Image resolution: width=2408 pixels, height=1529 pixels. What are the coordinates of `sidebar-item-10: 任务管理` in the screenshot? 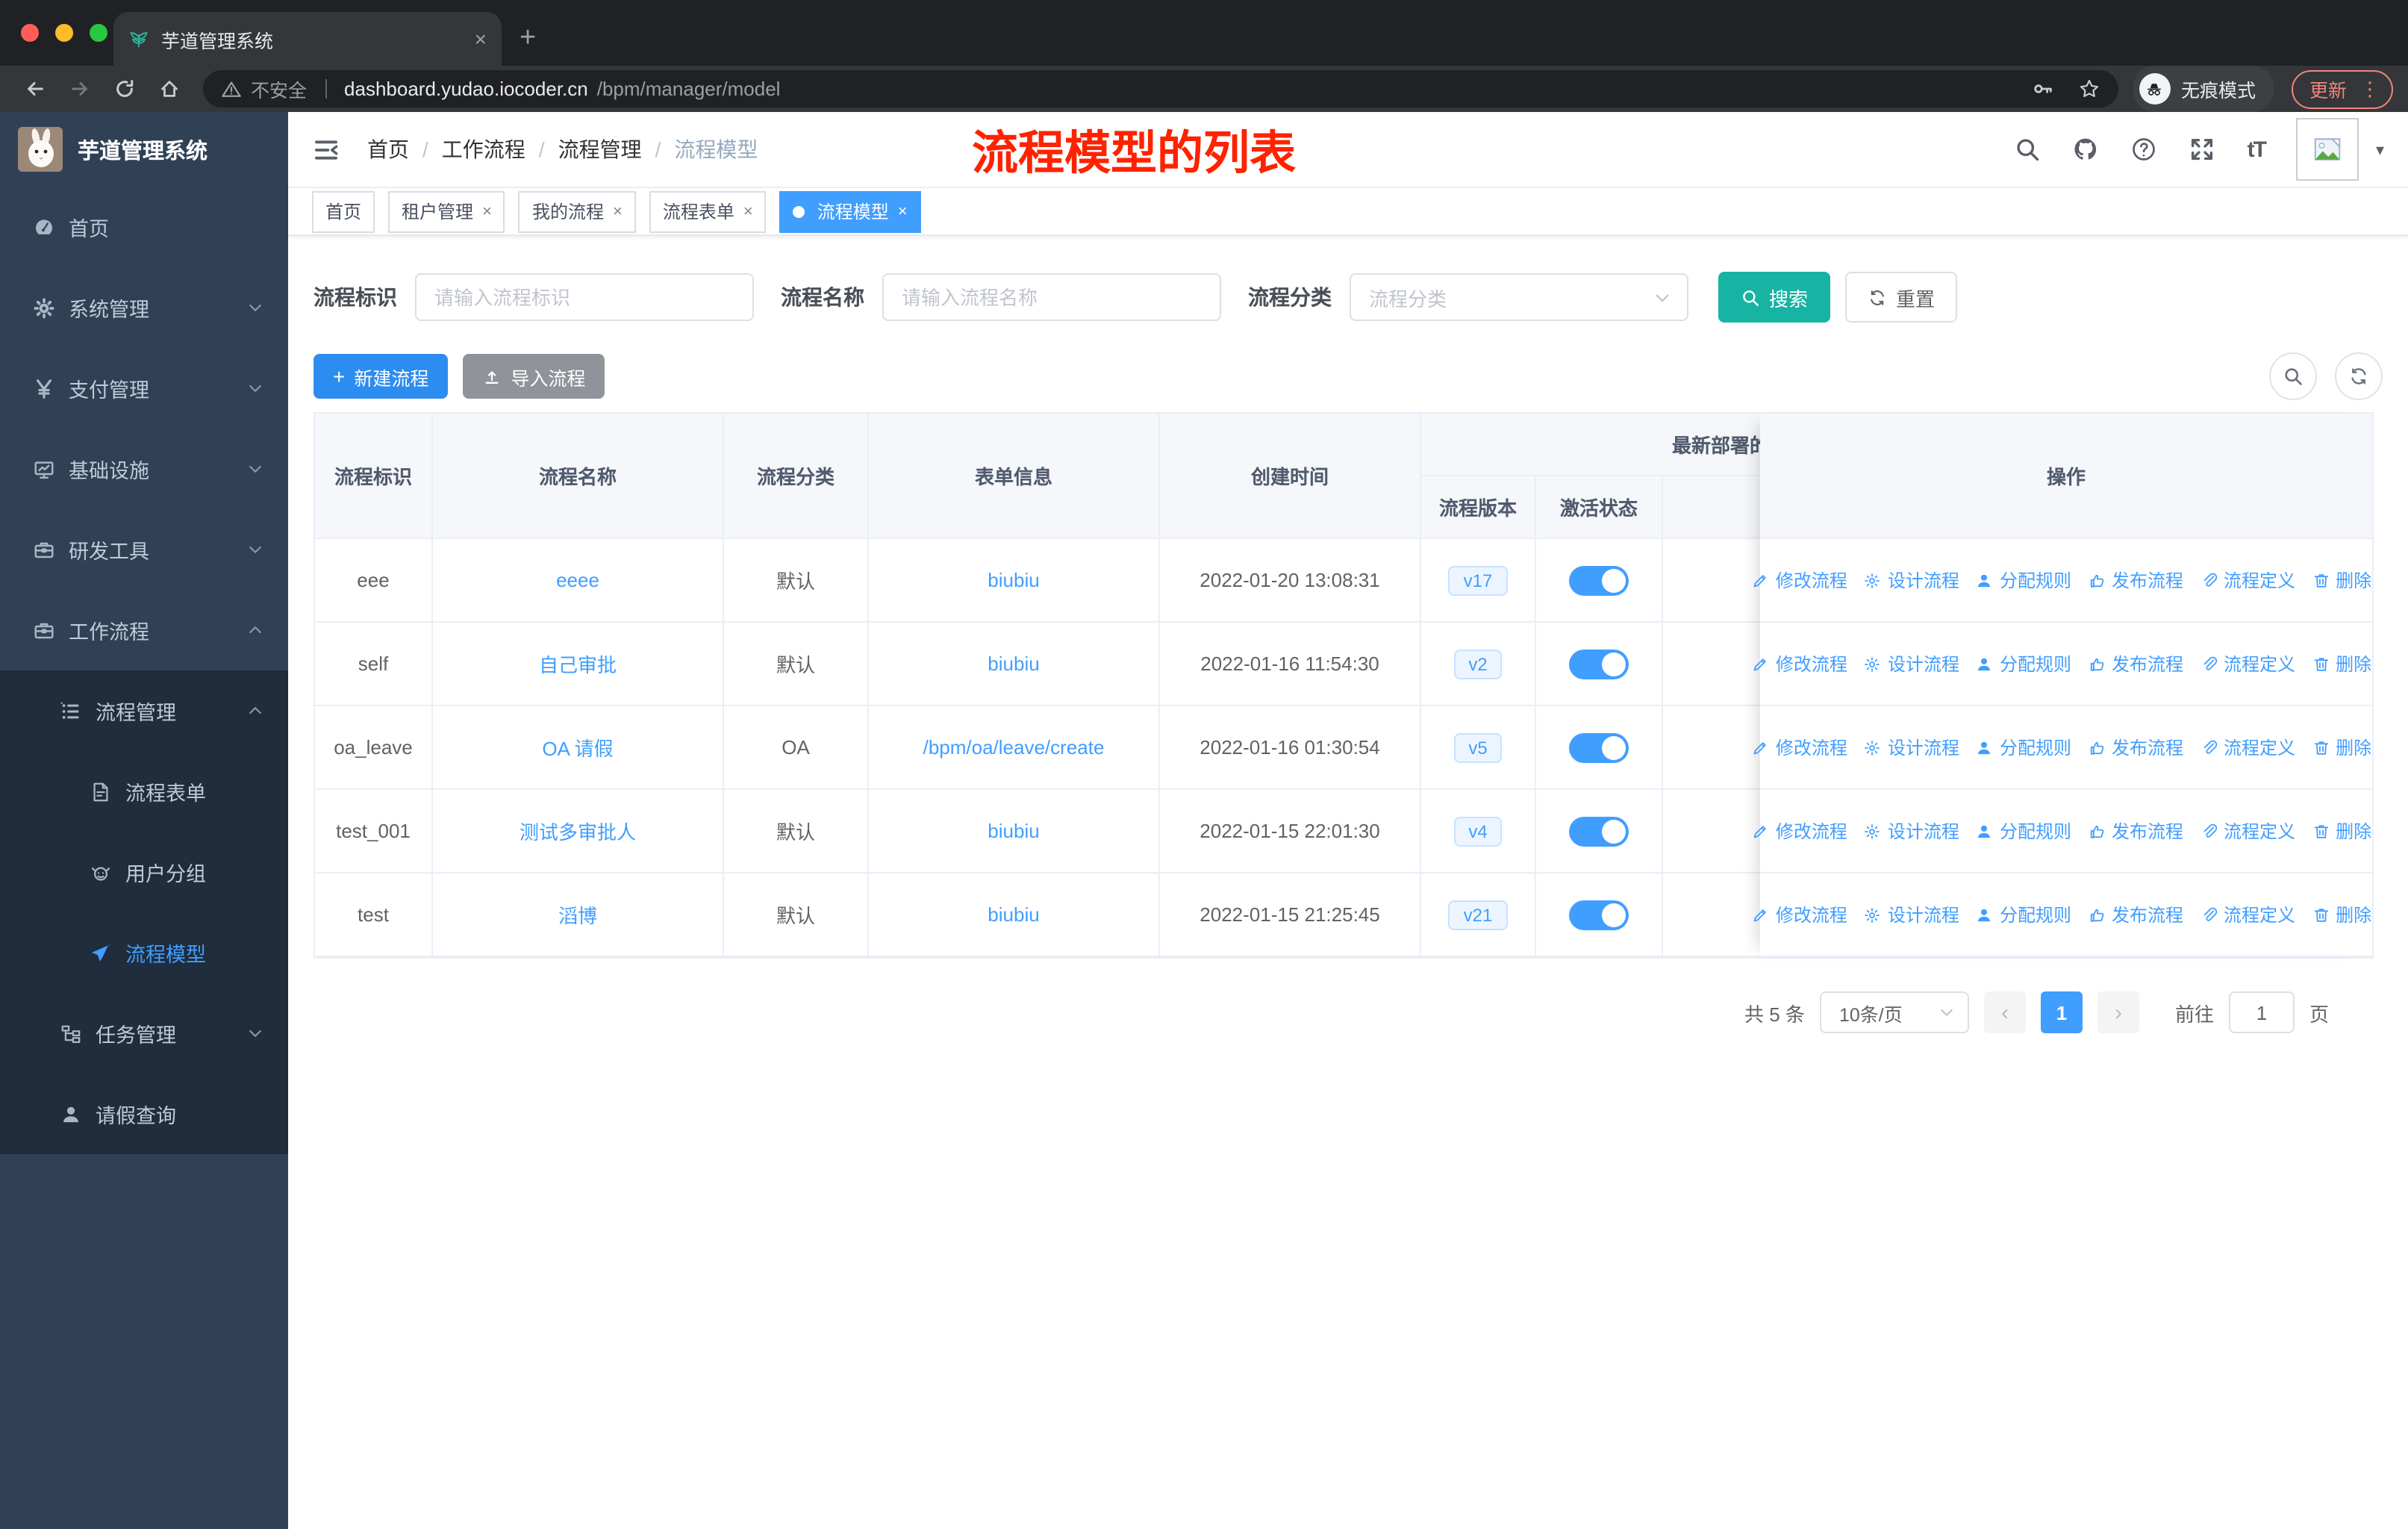 It's located at (144, 1034).